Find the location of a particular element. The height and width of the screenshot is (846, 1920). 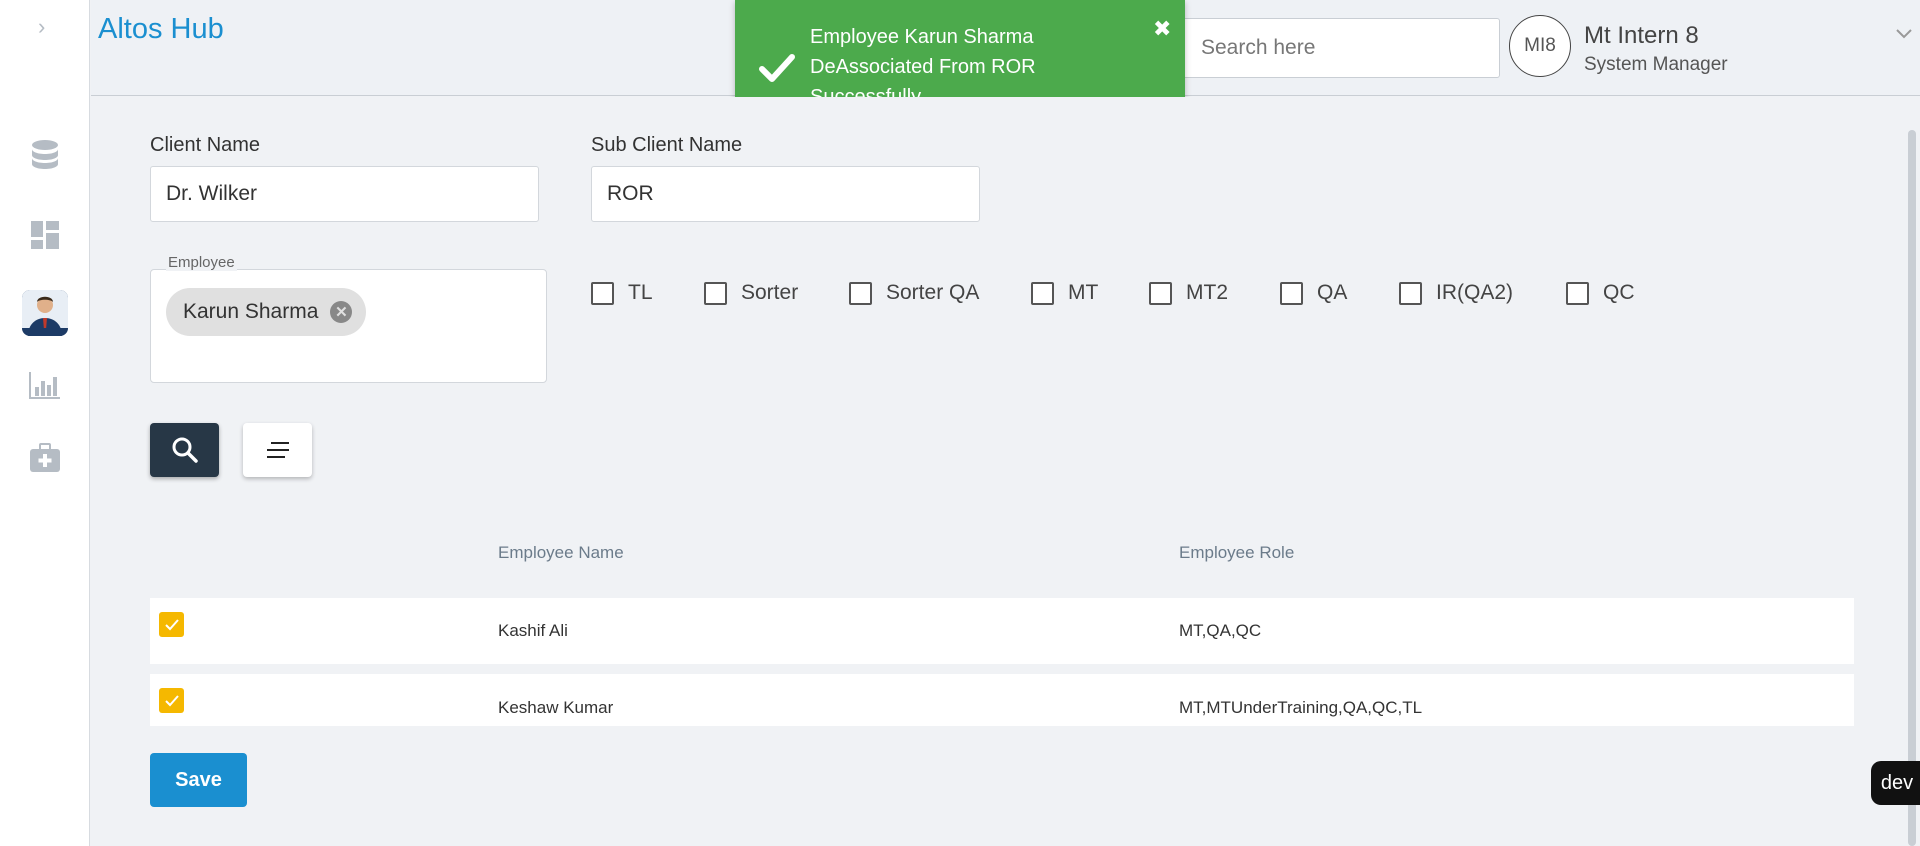

search-icon is located at coordinates (185, 450).